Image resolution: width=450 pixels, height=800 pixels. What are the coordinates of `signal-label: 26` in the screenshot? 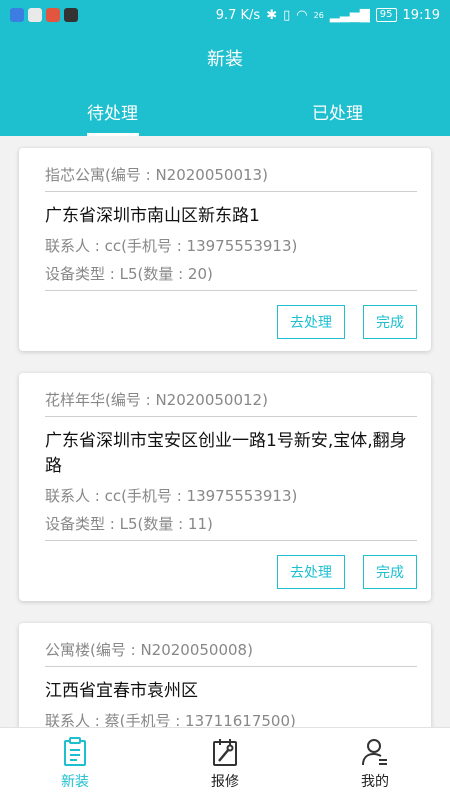 It's located at (318, 15).